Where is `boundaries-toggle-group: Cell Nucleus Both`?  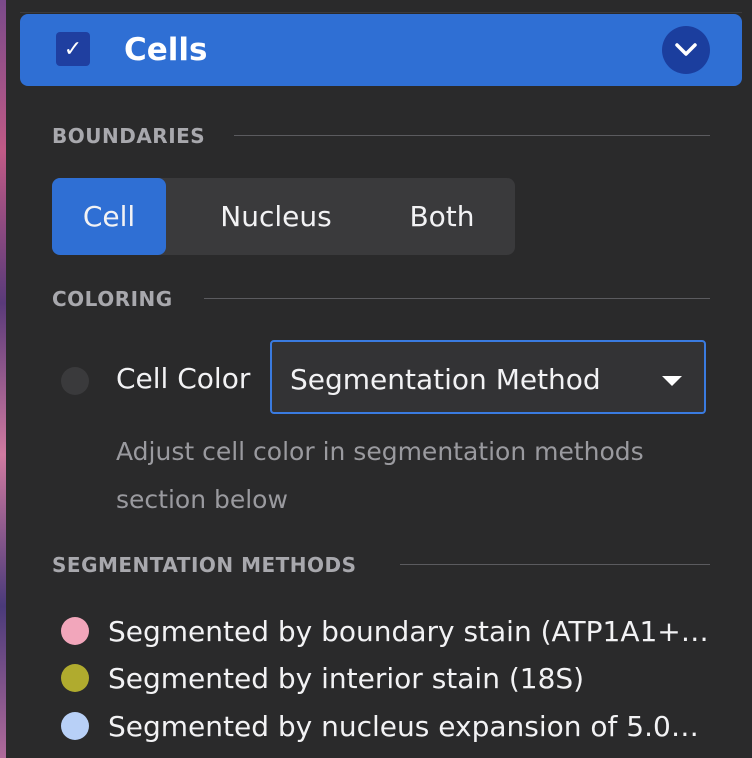
boundaries-toggle-group: Cell Nucleus Both is located at coordinates (283, 216).